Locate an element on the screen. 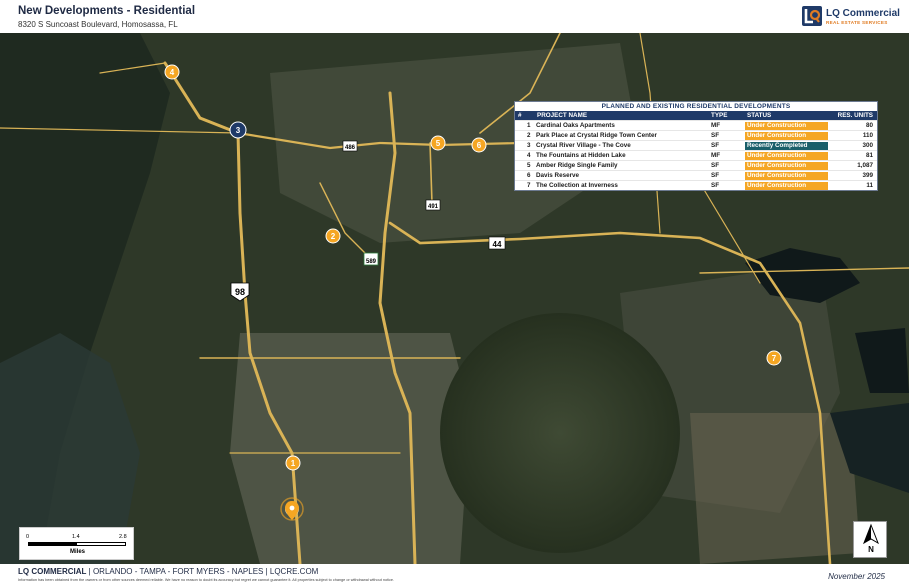 The image size is (909, 588). urban-area-south is located at coordinates (350, 448).